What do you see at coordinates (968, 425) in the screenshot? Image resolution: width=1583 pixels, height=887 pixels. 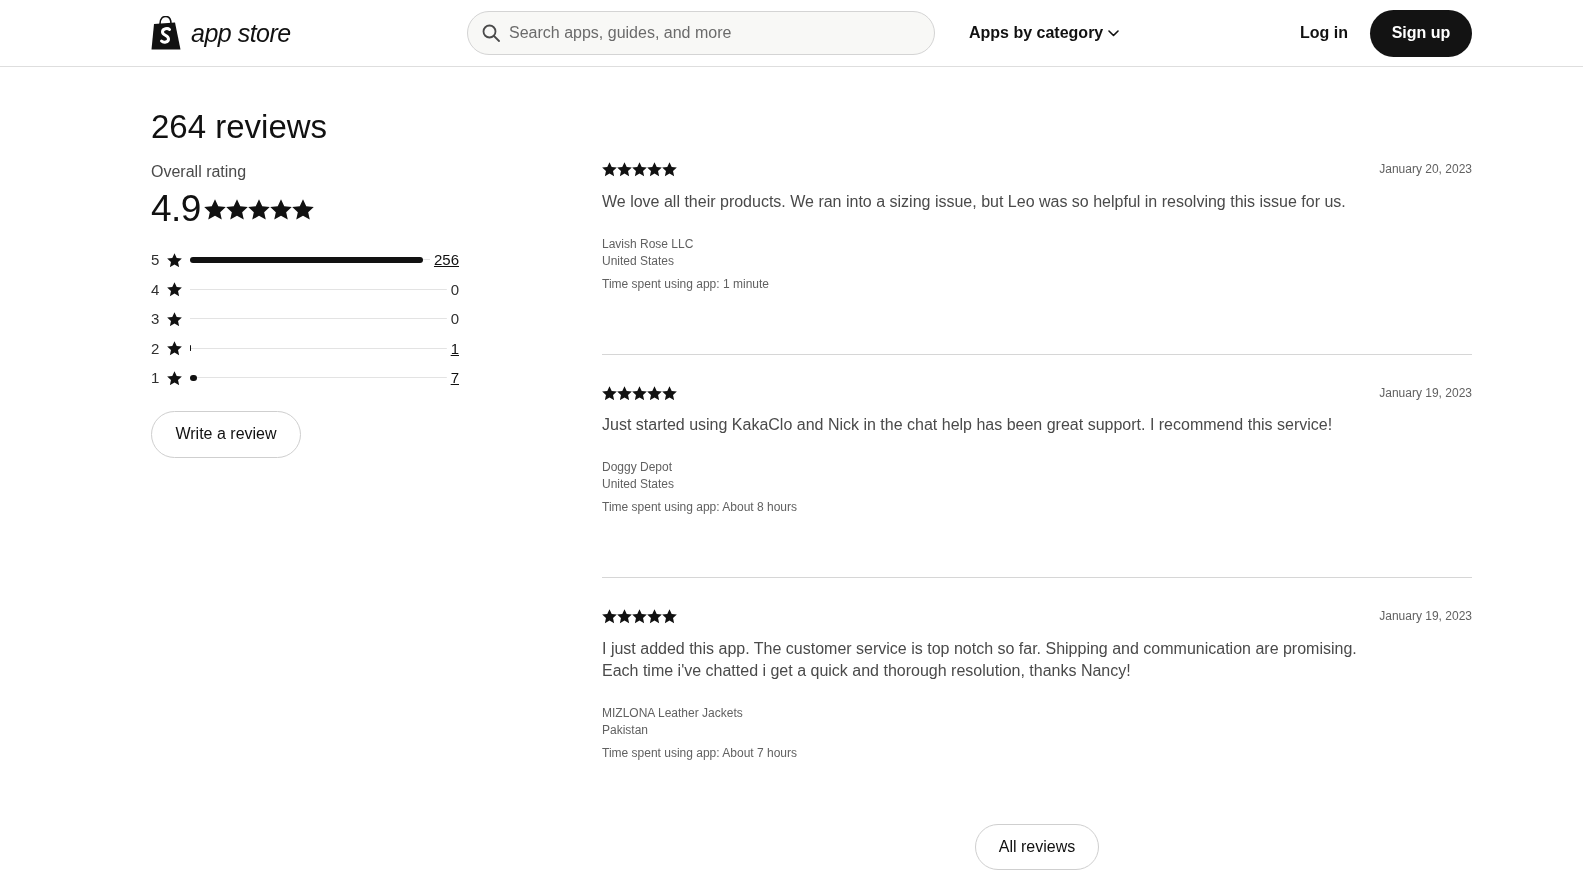 I see `review-text: Just started using KakaClo and Nick in the chat help has been great support. I recommend this service!` at bounding box center [968, 425].